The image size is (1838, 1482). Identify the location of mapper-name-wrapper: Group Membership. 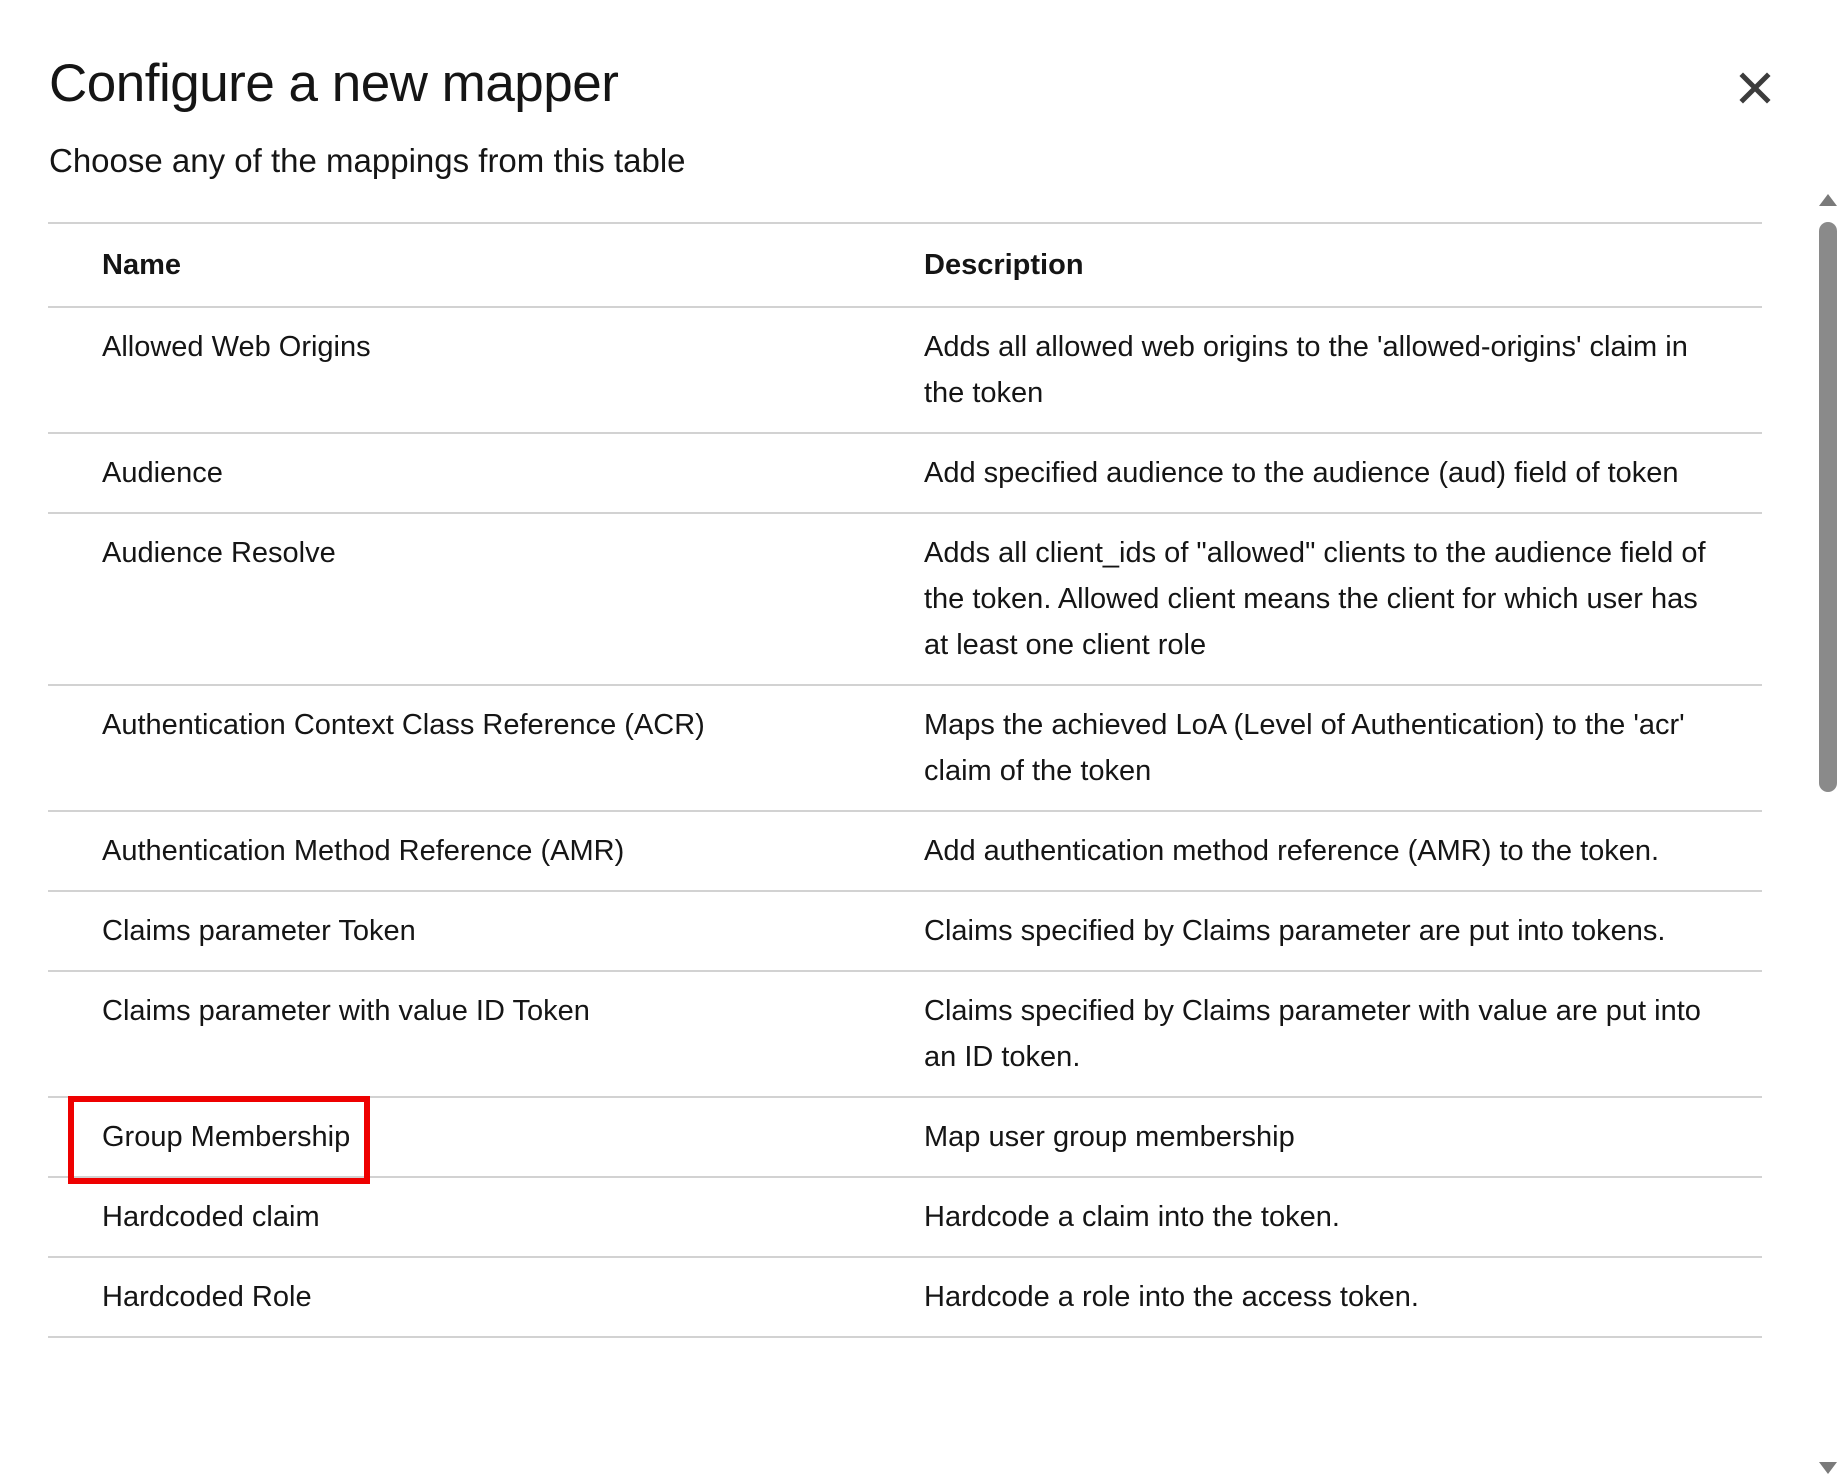
(219, 1140).